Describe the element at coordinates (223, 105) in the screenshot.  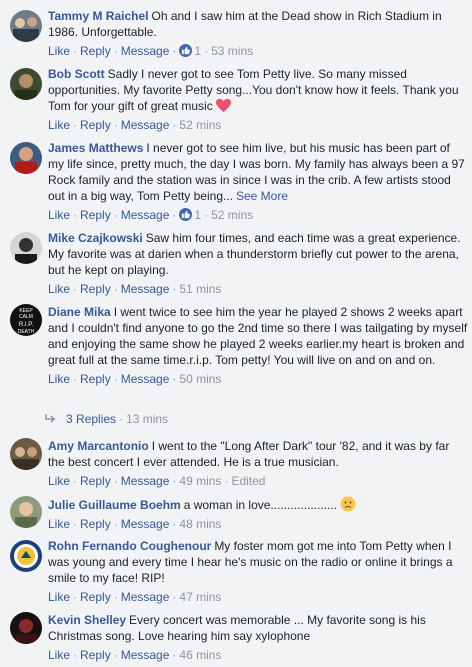
I see `heart-emoji-icon` at that location.